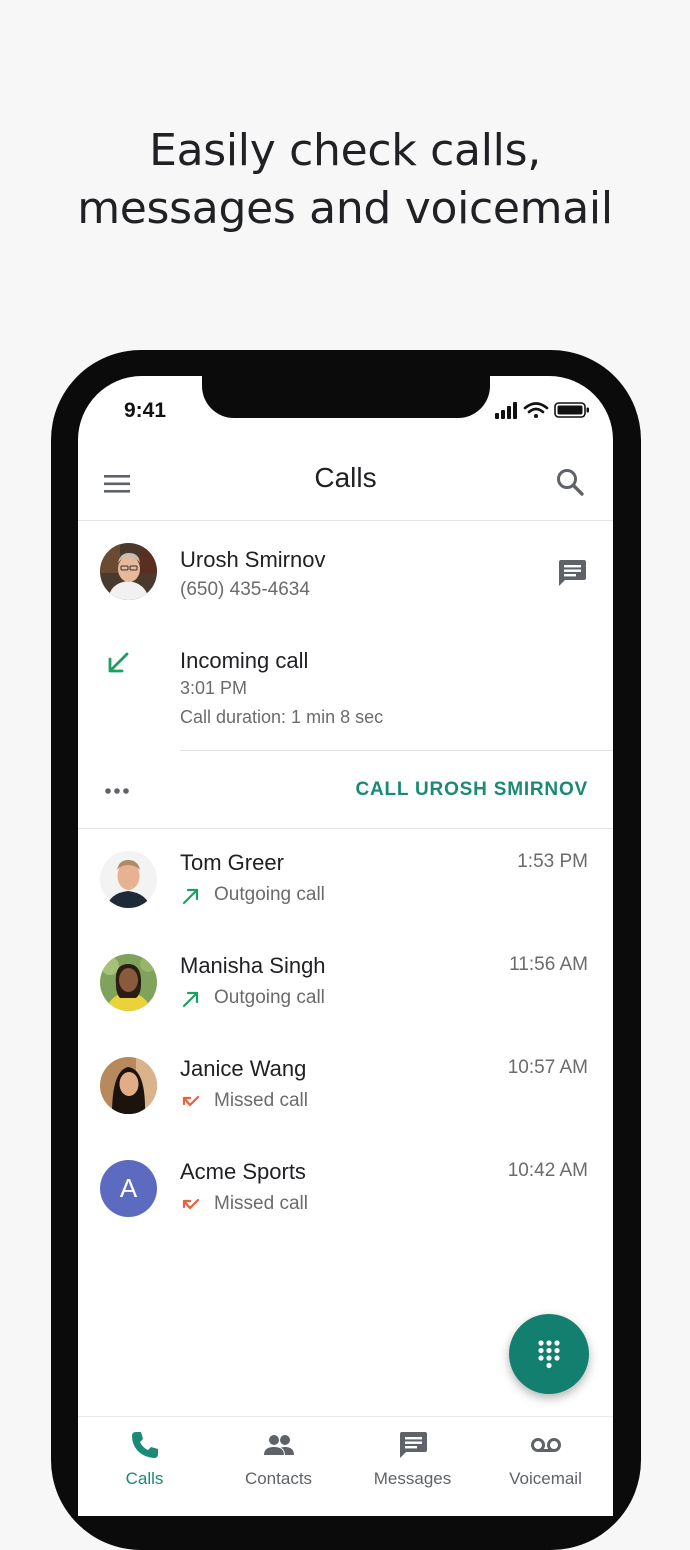 The width and height of the screenshot is (690, 1550). What do you see at coordinates (346, 397) in the screenshot?
I see `notch` at bounding box center [346, 397].